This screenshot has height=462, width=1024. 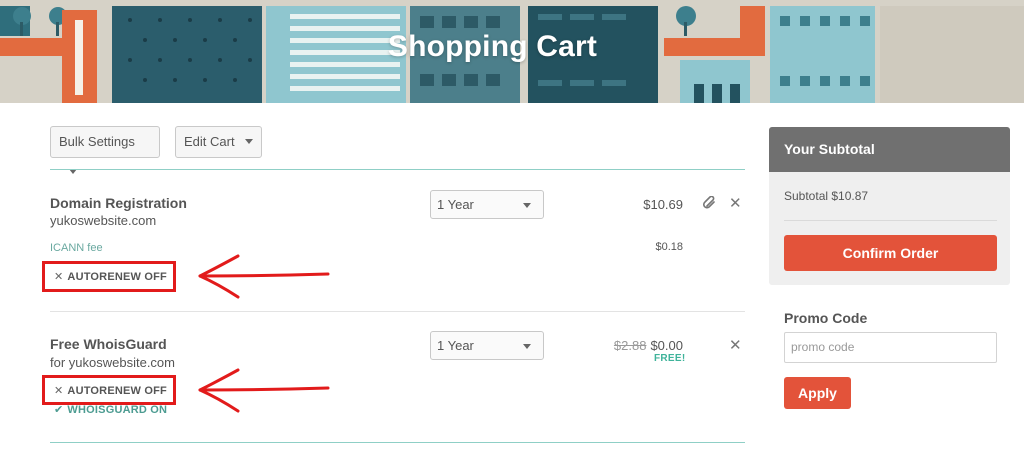 I want to click on bulk-settings-dropdown: Bulk Settings, so click(x=105, y=150).